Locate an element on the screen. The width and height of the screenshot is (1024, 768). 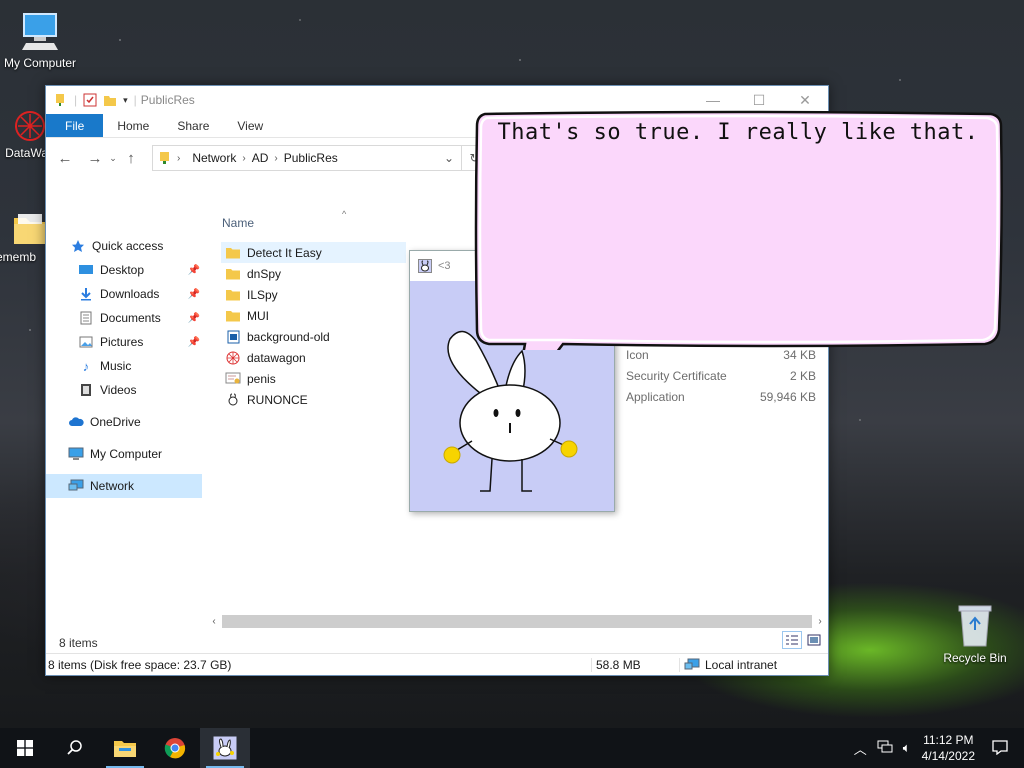
nav-pictures: Pictures 📌 is located at coordinates (124, 342).